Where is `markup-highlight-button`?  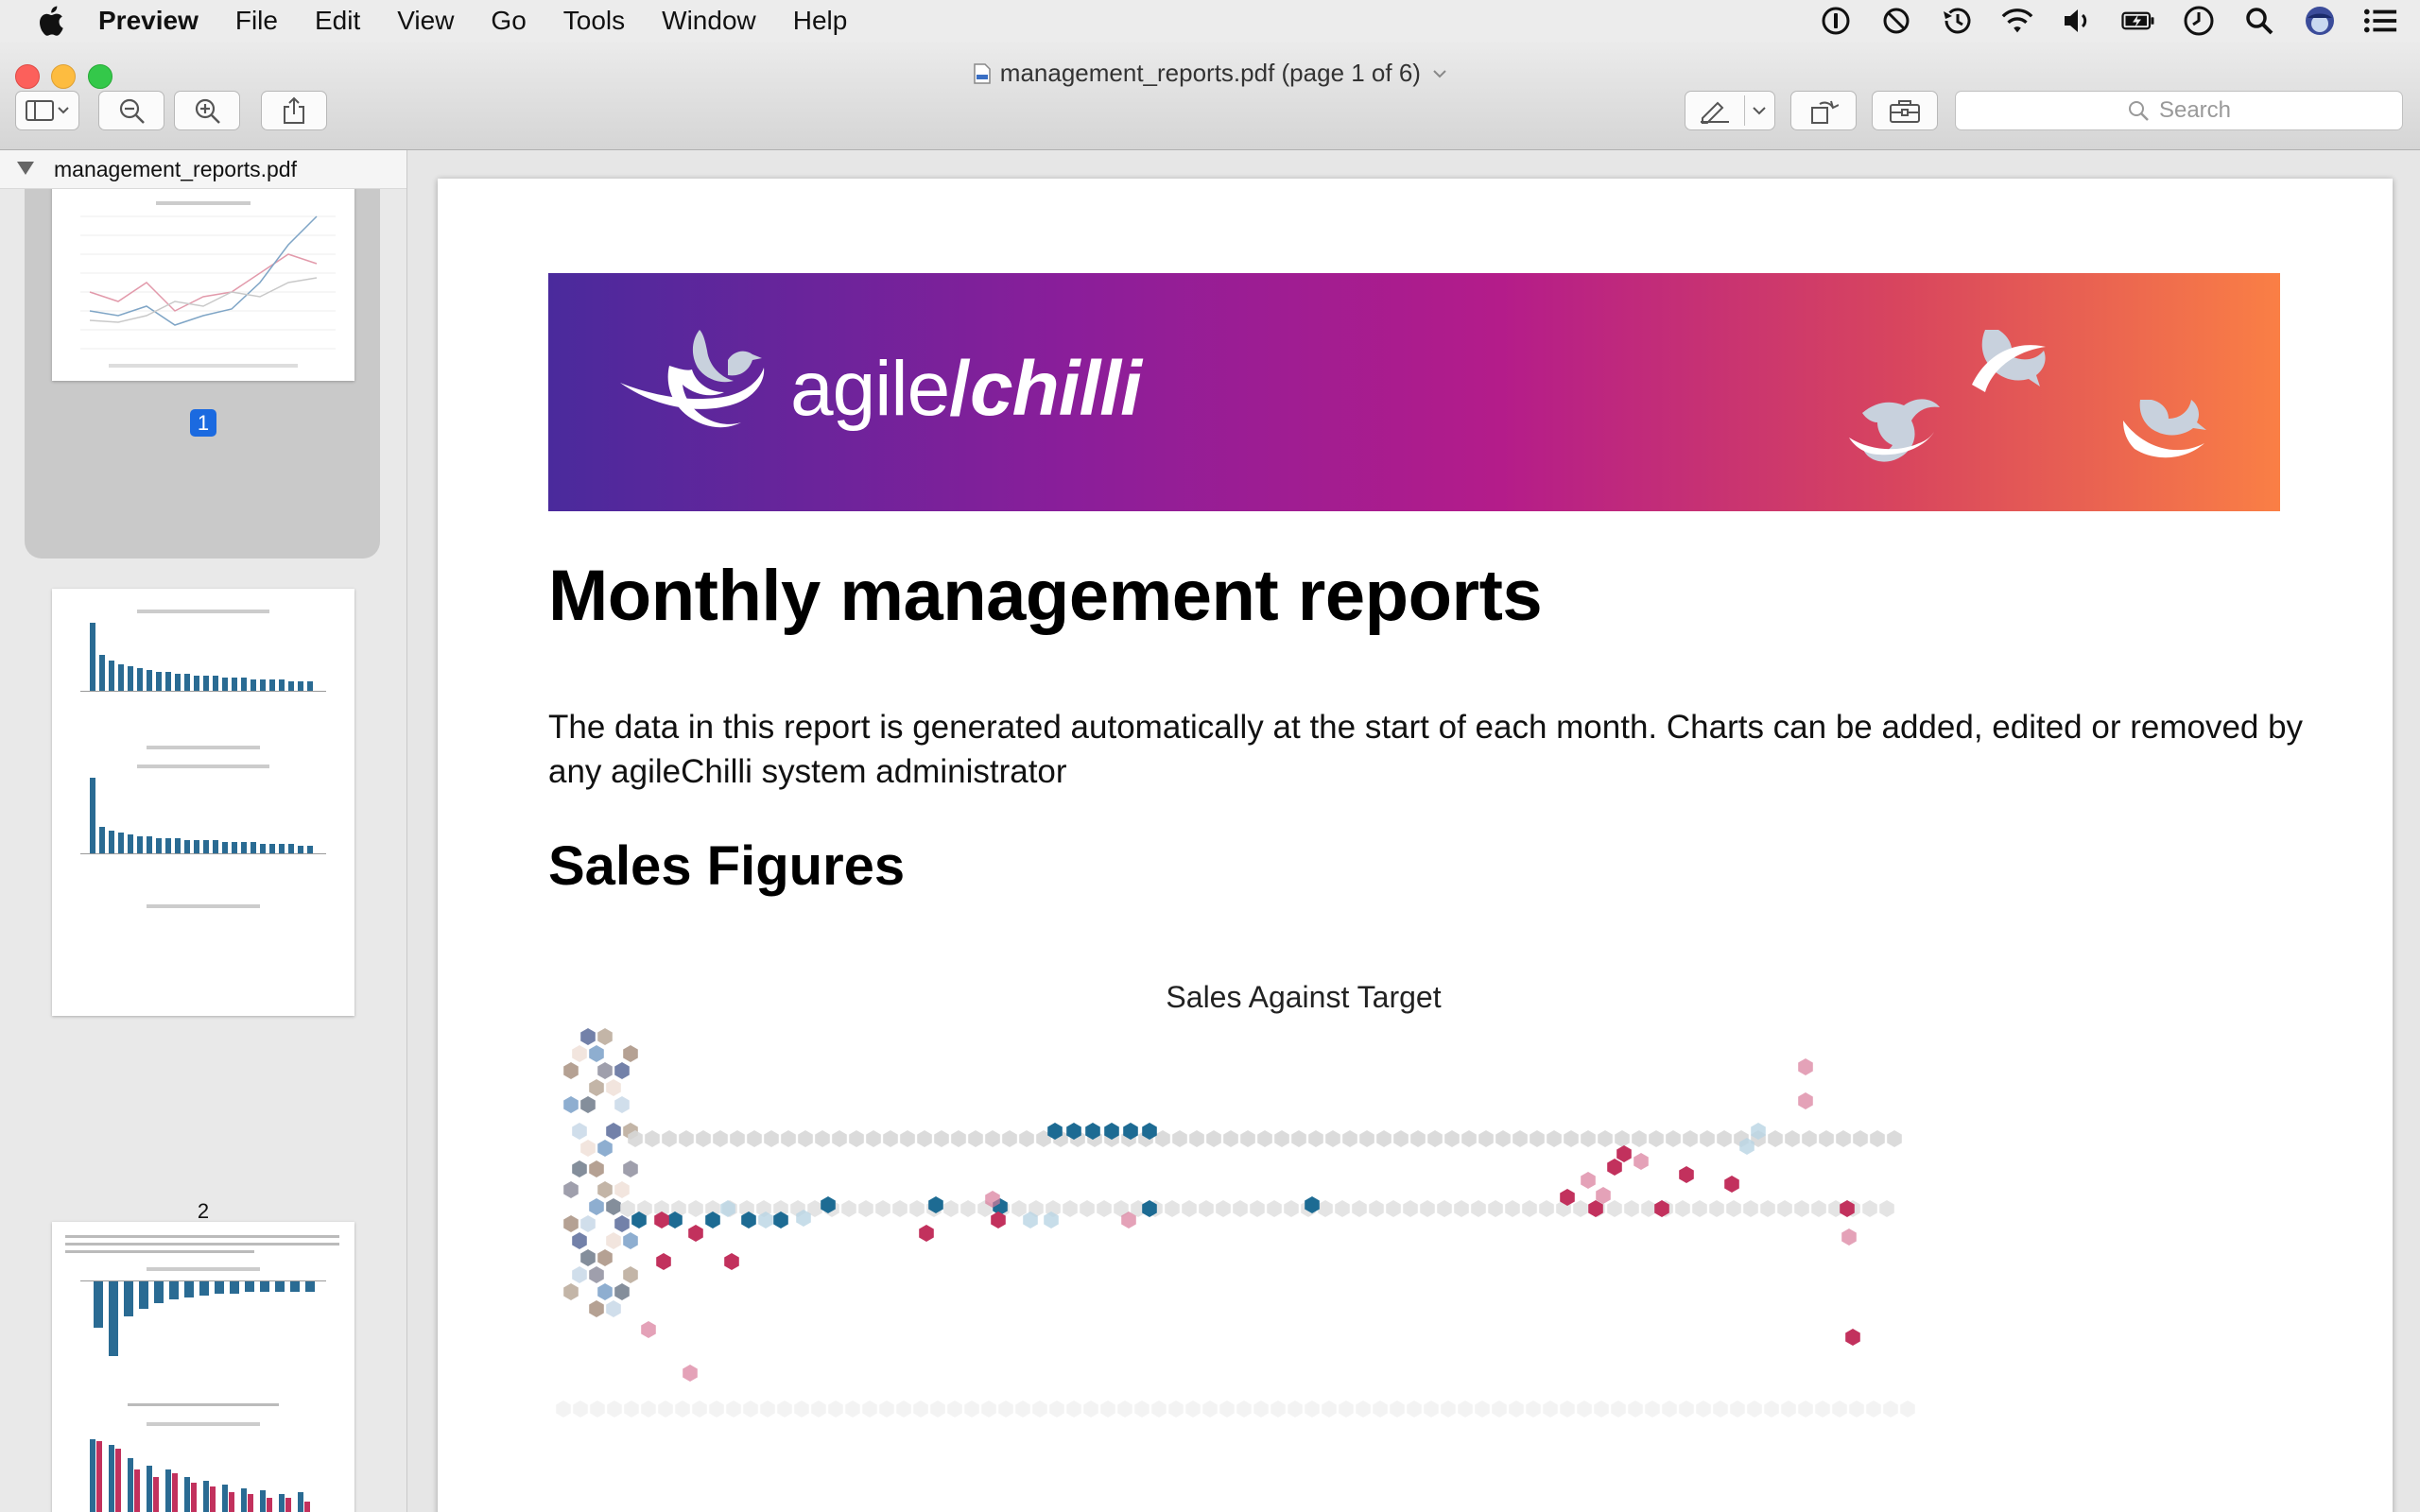
markup-highlight-button is located at coordinates (1730, 110).